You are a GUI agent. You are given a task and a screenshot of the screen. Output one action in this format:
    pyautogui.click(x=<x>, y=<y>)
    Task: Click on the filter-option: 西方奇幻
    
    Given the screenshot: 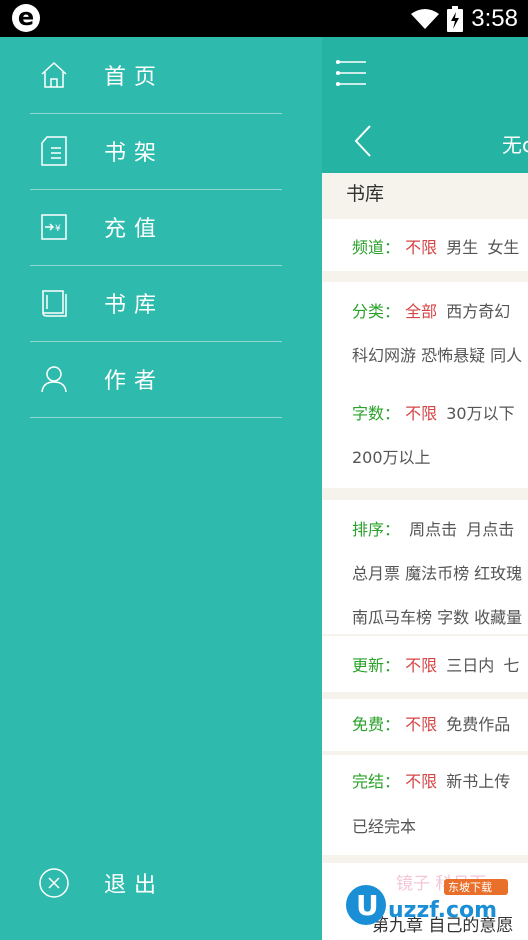 What is the action you would take?
    pyautogui.click(x=478, y=311)
    